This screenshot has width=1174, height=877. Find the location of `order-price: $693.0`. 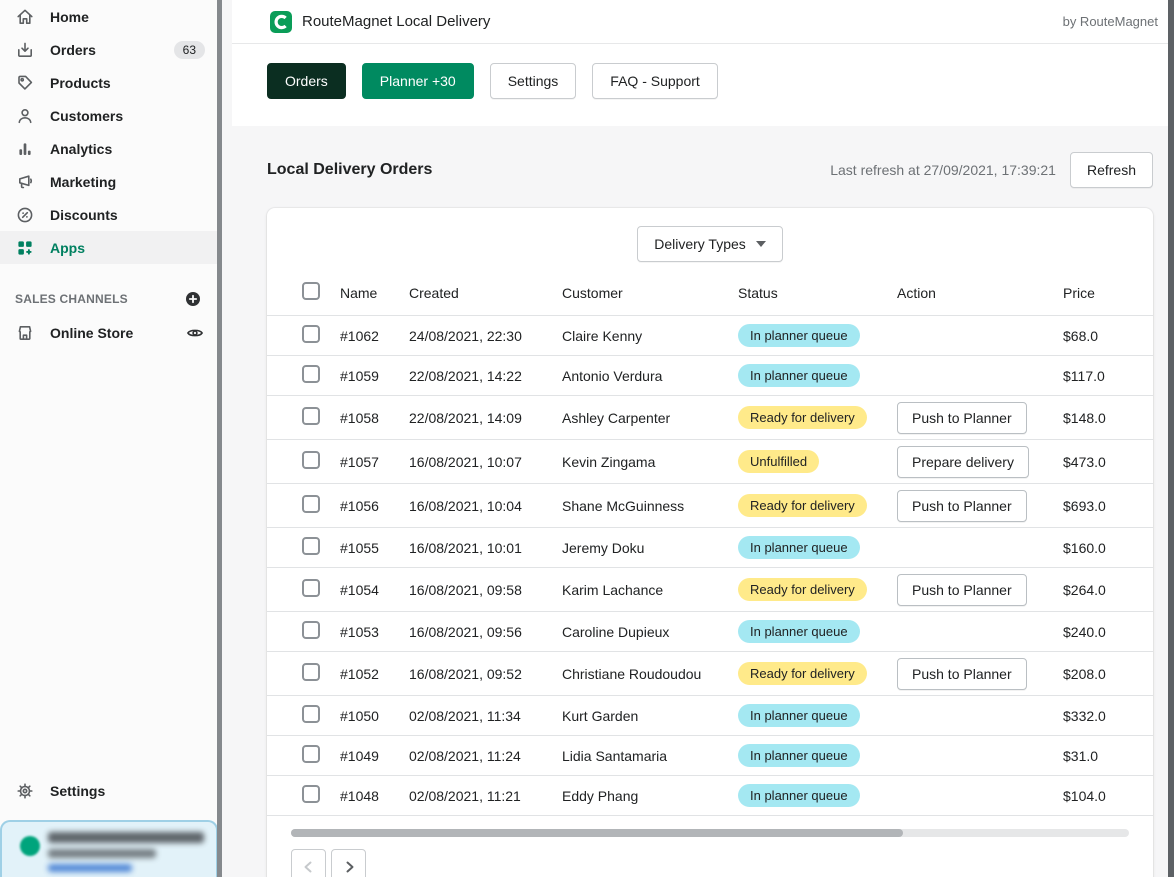

order-price: $693.0 is located at coordinates (1084, 505).